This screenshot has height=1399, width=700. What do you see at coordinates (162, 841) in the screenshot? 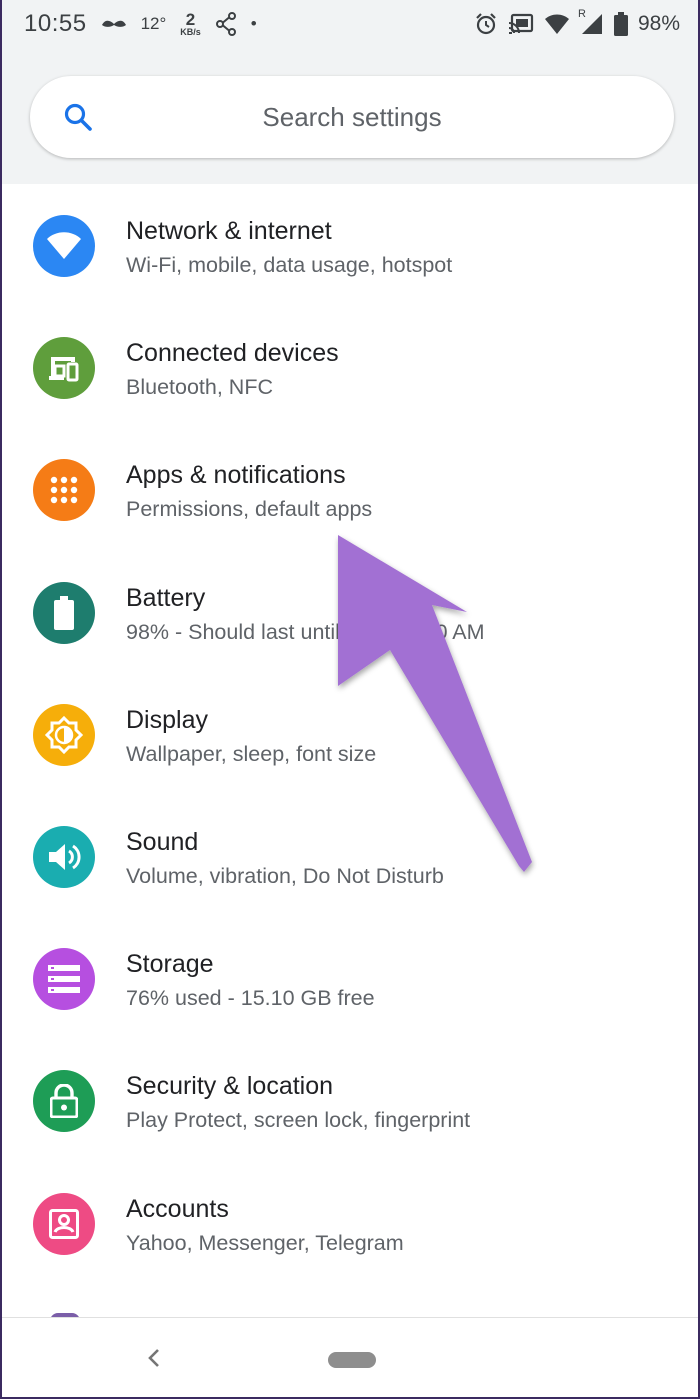
I see `settings-item-title: Sound` at bounding box center [162, 841].